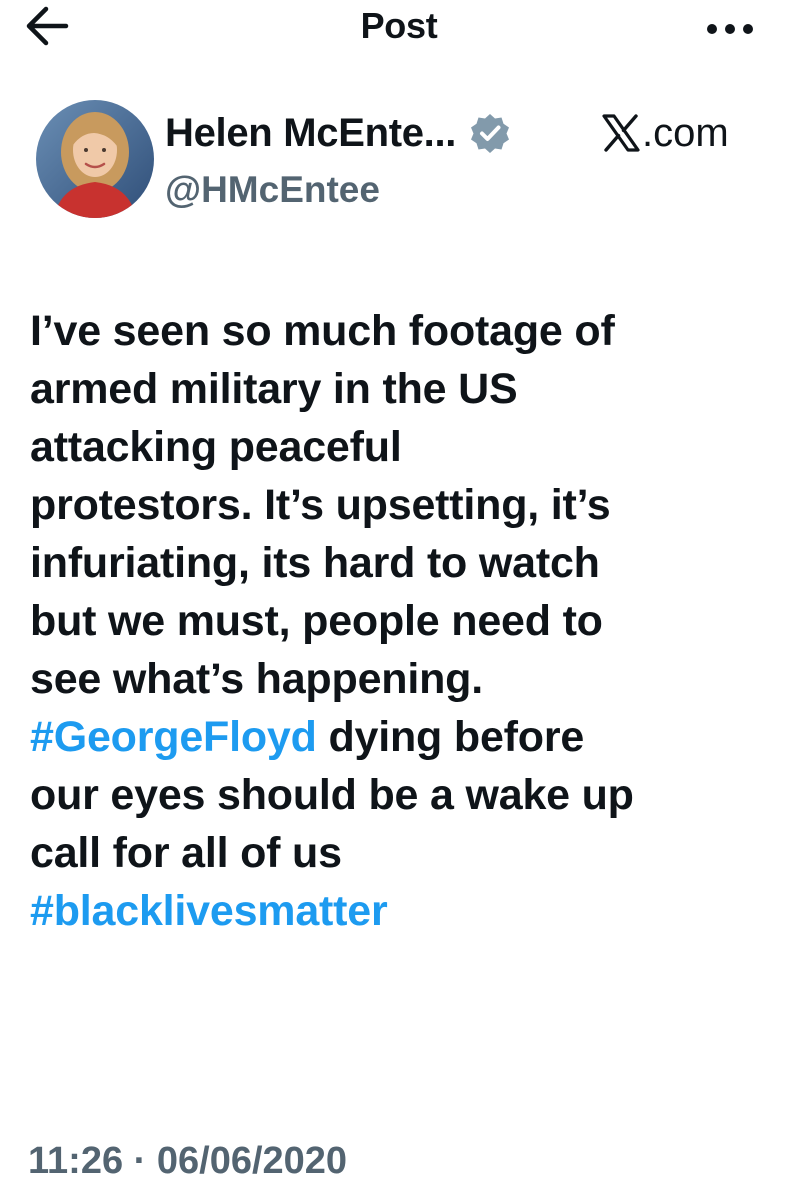 The width and height of the screenshot is (798, 1200). Describe the element at coordinates (685, 133) in the screenshot. I see `source-site-text: .com` at that location.